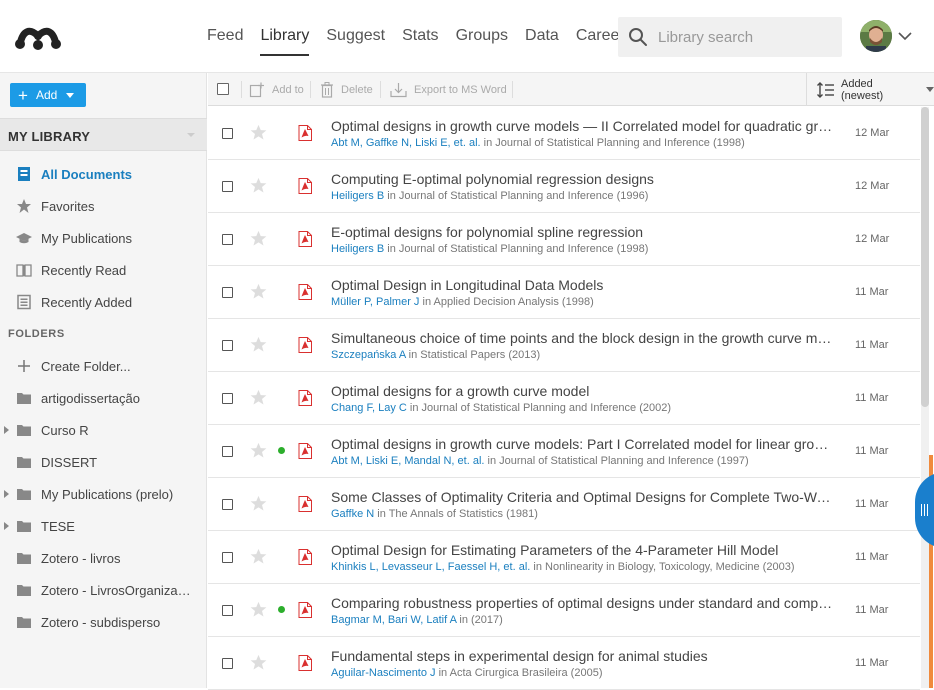  I want to click on mendeley-logo, so click(38, 37).